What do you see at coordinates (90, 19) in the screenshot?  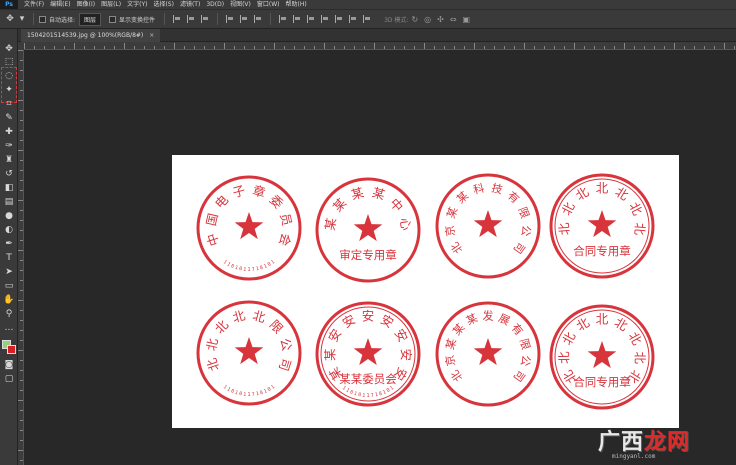 I see `auto-select-dropdown: 图层` at bounding box center [90, 19].